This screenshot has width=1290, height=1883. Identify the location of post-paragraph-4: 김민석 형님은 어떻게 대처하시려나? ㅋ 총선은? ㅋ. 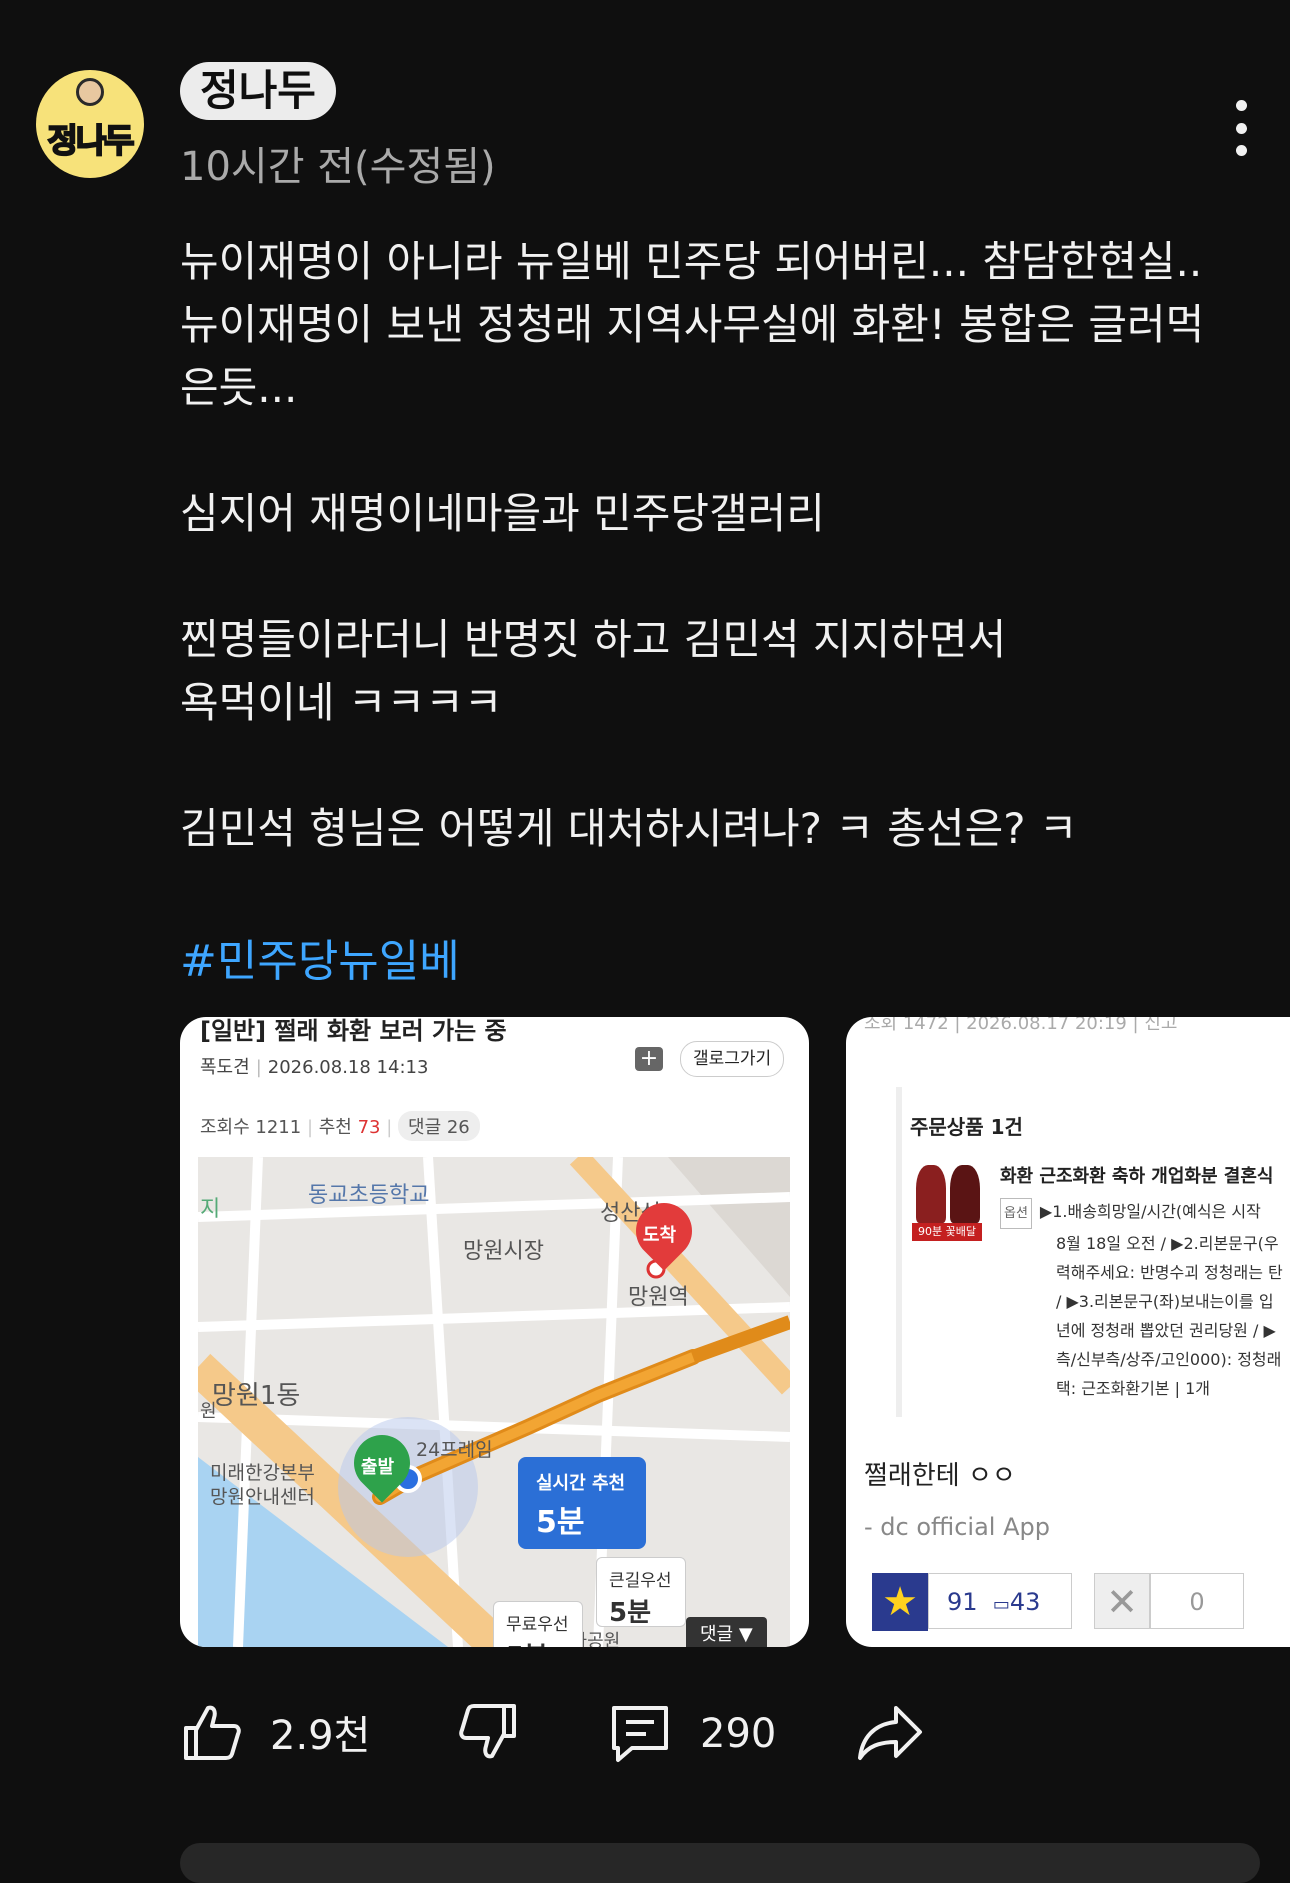
(629, 828).